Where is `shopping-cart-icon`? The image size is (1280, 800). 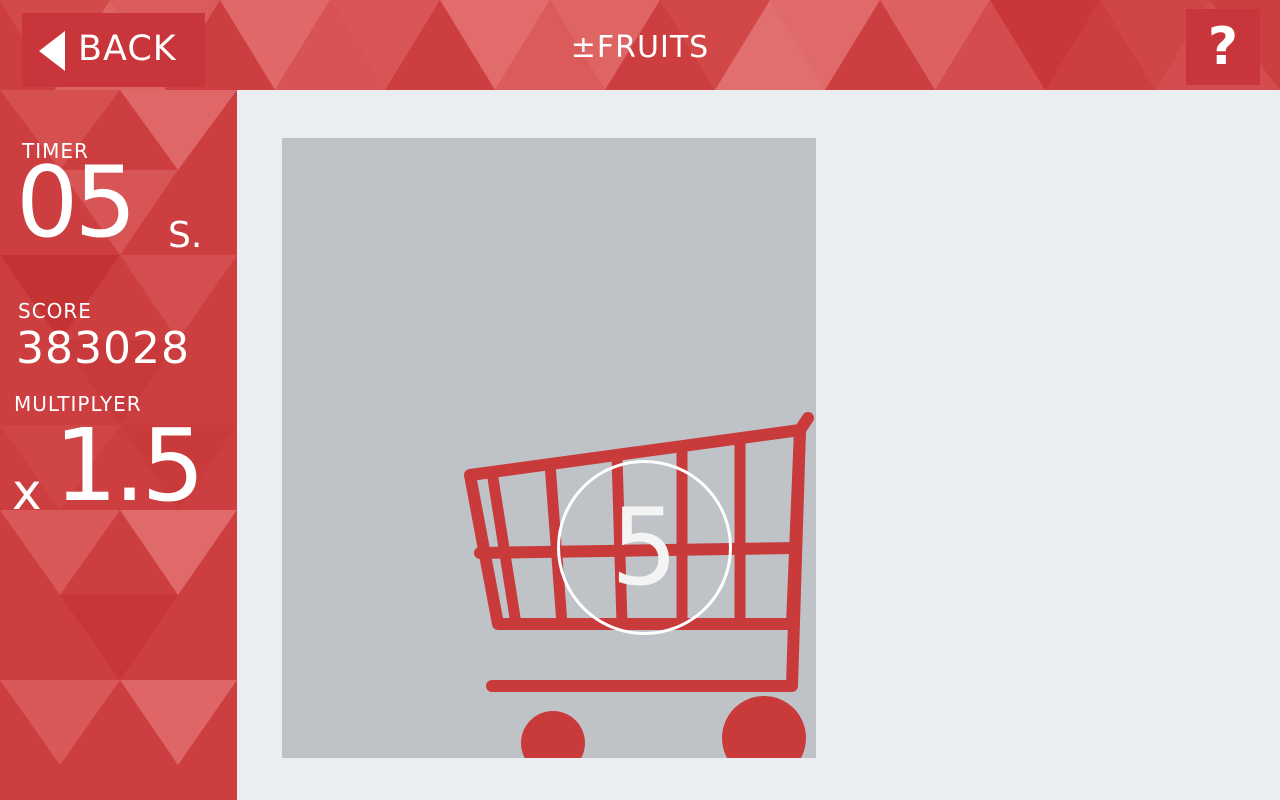 shopping-cart-icon is located at coordinates (639, 585).